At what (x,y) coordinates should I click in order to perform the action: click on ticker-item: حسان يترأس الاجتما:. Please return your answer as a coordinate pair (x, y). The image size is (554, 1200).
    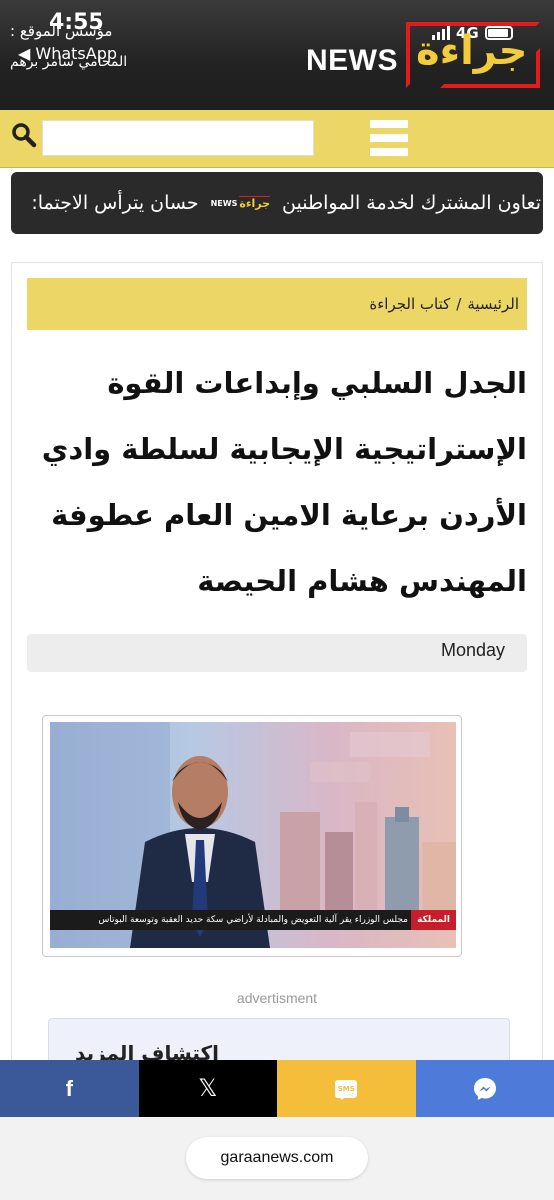
    Looking at the image, I should click on (114, 203).